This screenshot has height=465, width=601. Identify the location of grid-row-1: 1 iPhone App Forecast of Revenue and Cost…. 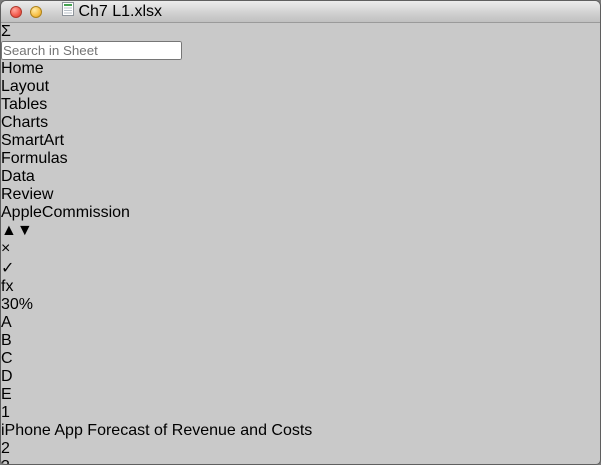
(300, 422).